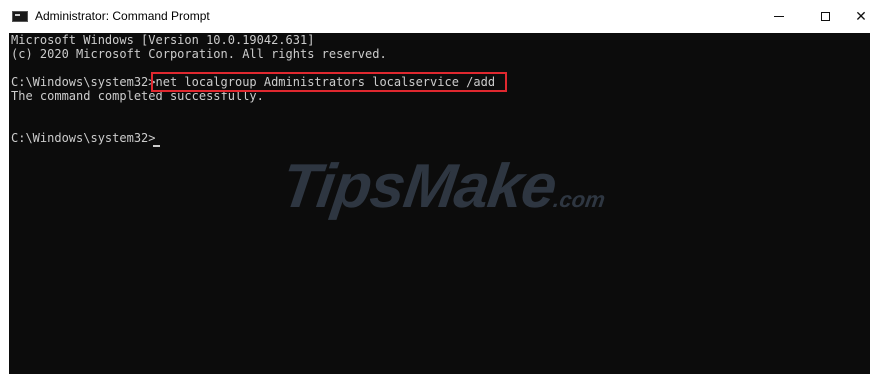 The width and height of the screenshot is (870, 374). I want to click on command-highlight-box, so click(329, 82).